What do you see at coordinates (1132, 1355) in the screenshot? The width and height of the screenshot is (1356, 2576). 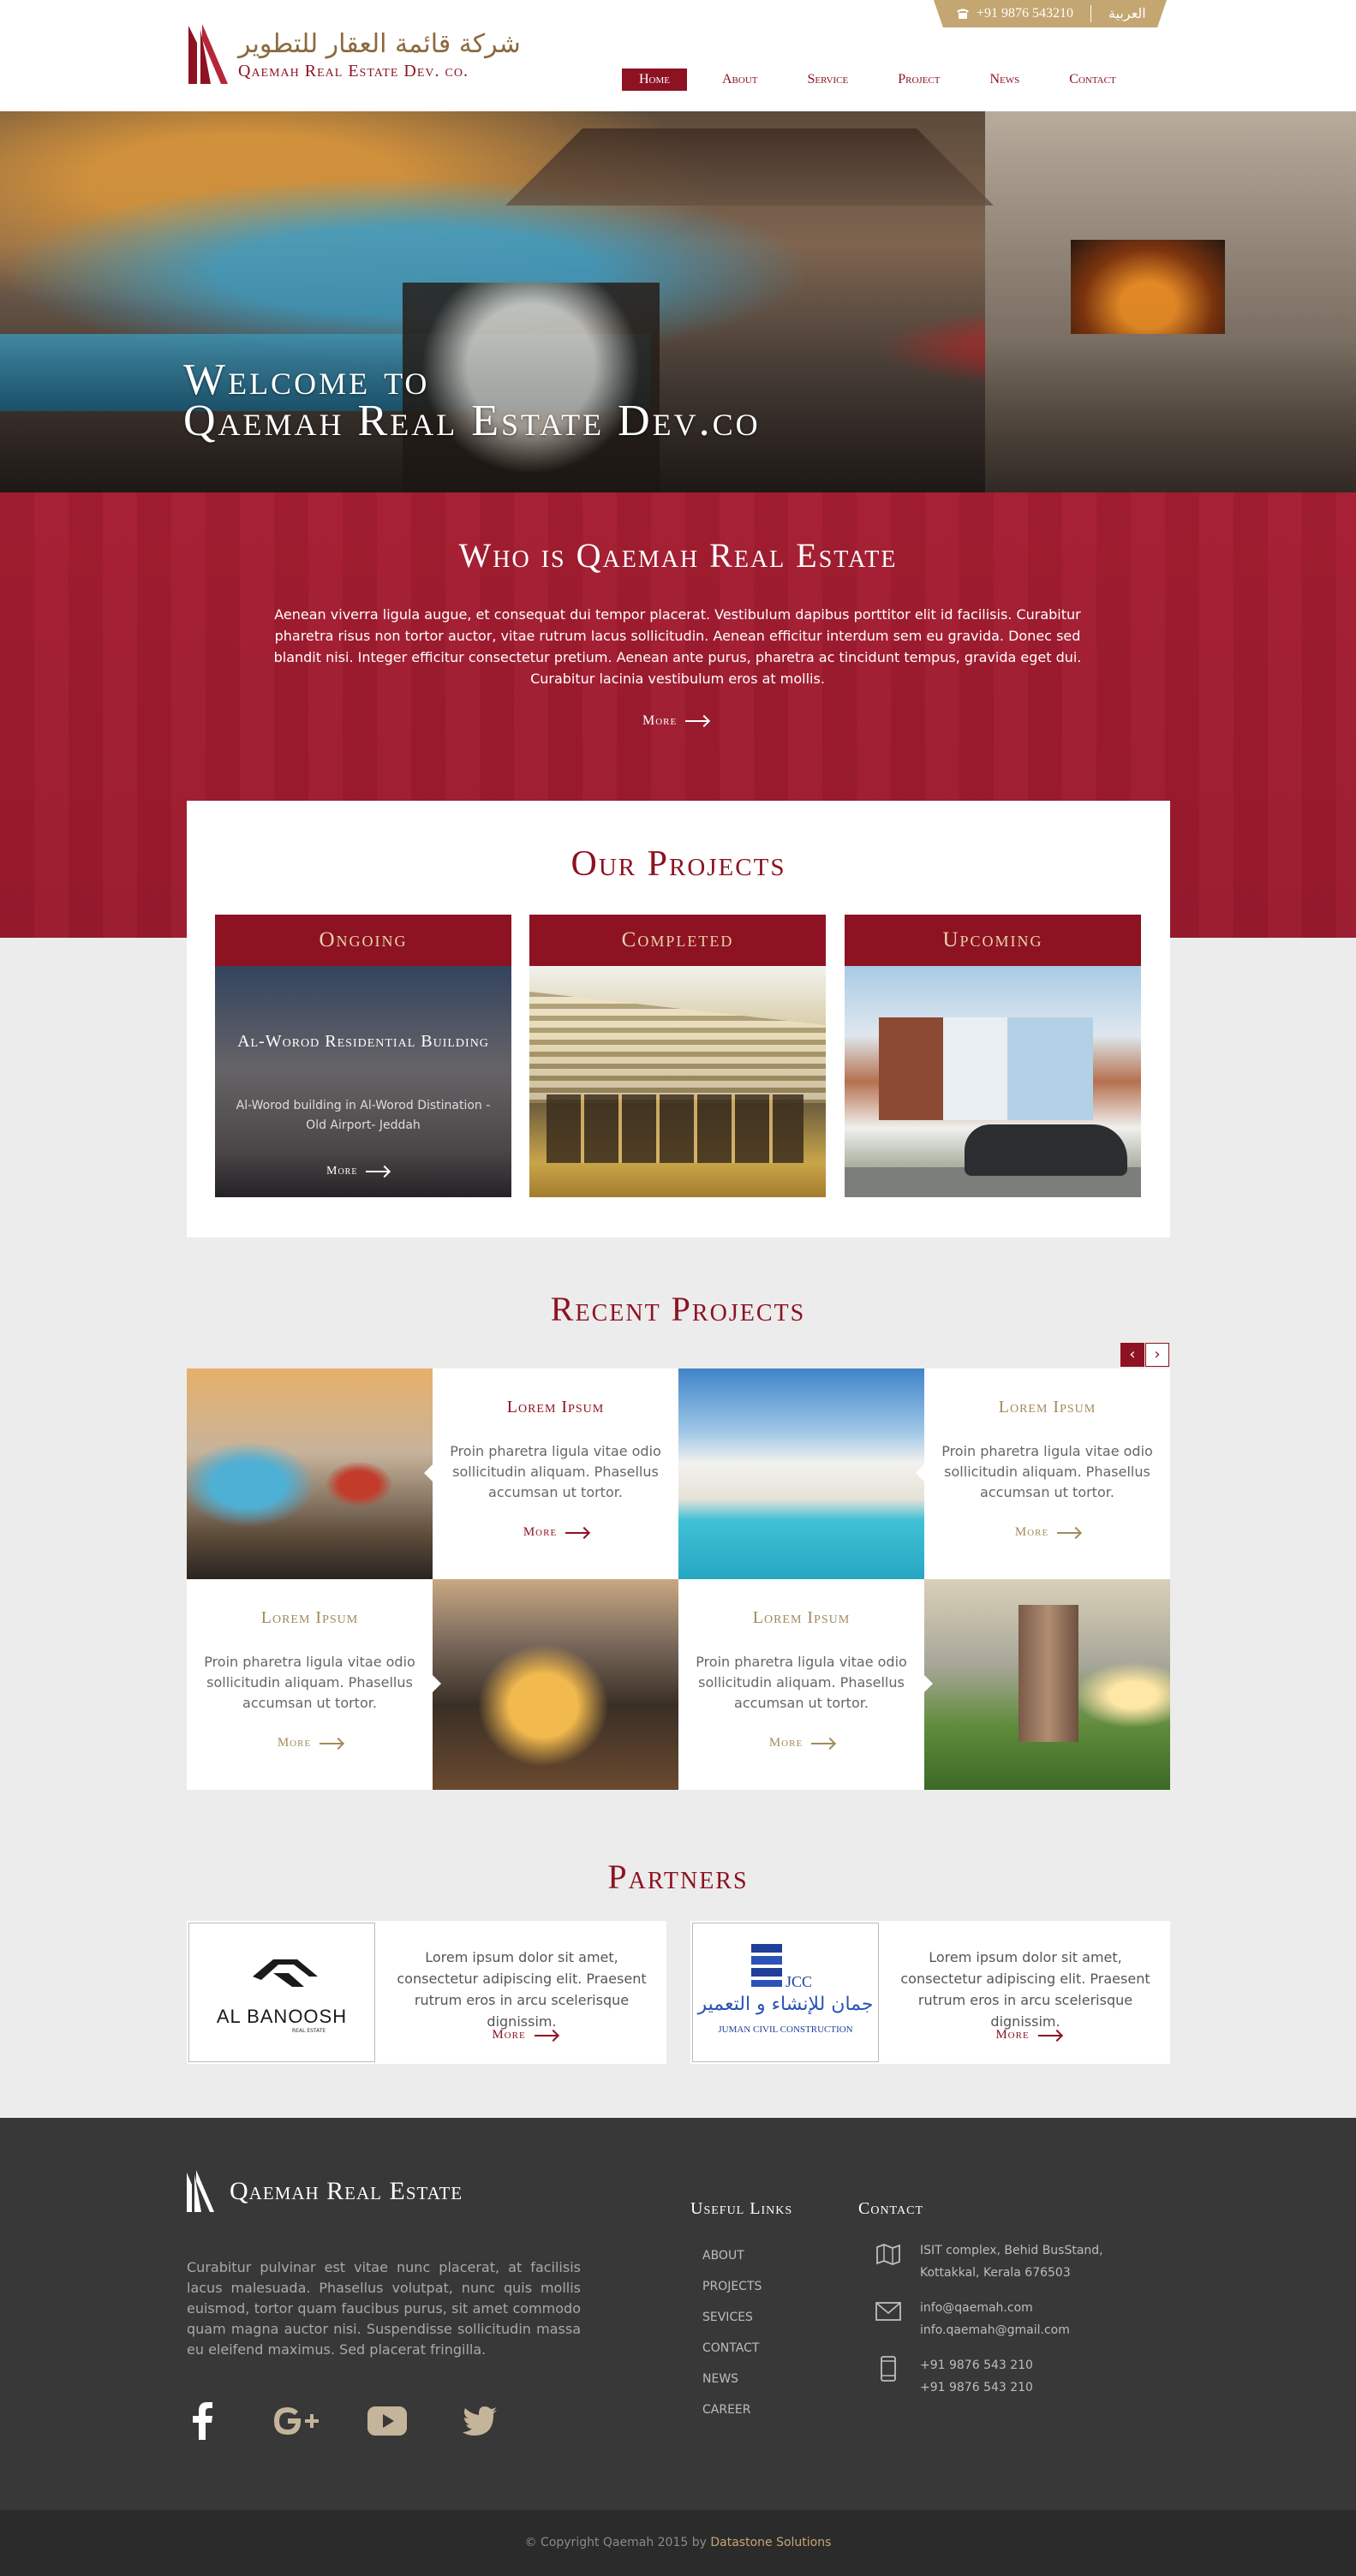 I see `slider-prev-button: ‹` at bounding box center [1132, 1355].